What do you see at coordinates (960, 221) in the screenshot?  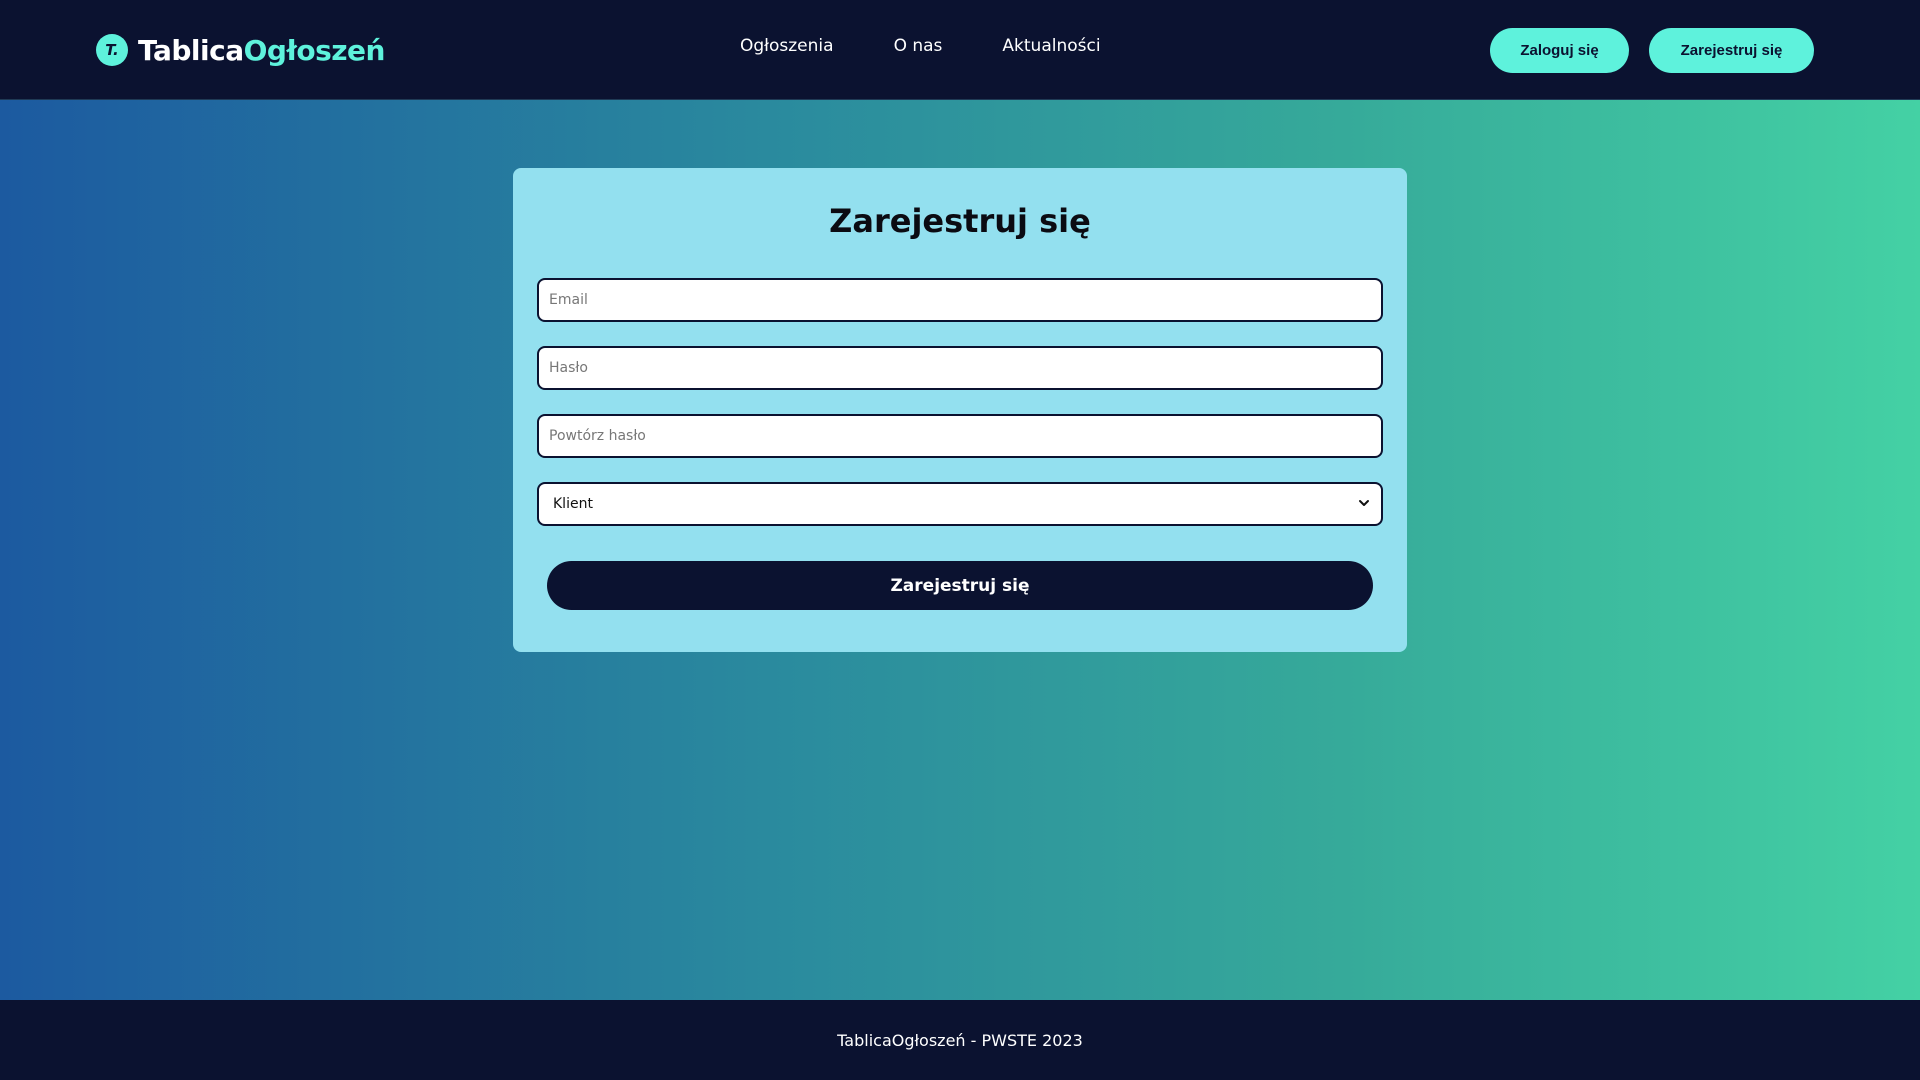 I see `form-title: Zarejestruj się` at bounding box center [960, 221].